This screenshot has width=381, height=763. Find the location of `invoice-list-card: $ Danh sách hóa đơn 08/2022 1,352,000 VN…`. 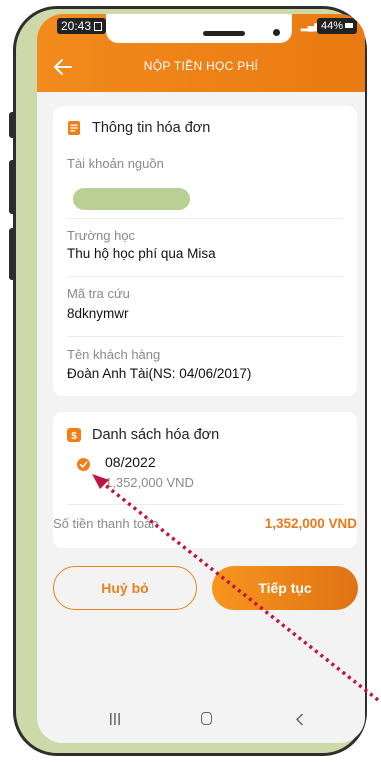

invoice-list-card: $ Danh sách hóa đơn 08/2022 1,352,000 VN… is located at coordinates (205, 480).